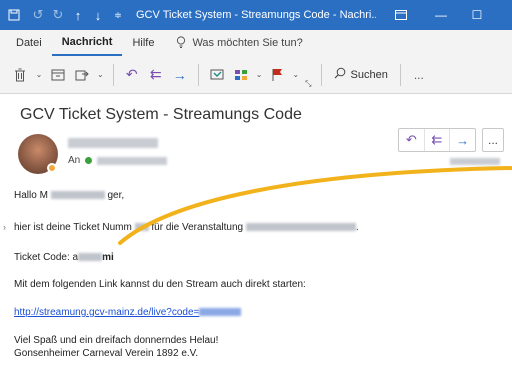 This screenshot has width=512, height=378. I want to click on lightbulb-icon, so click(181, 43).